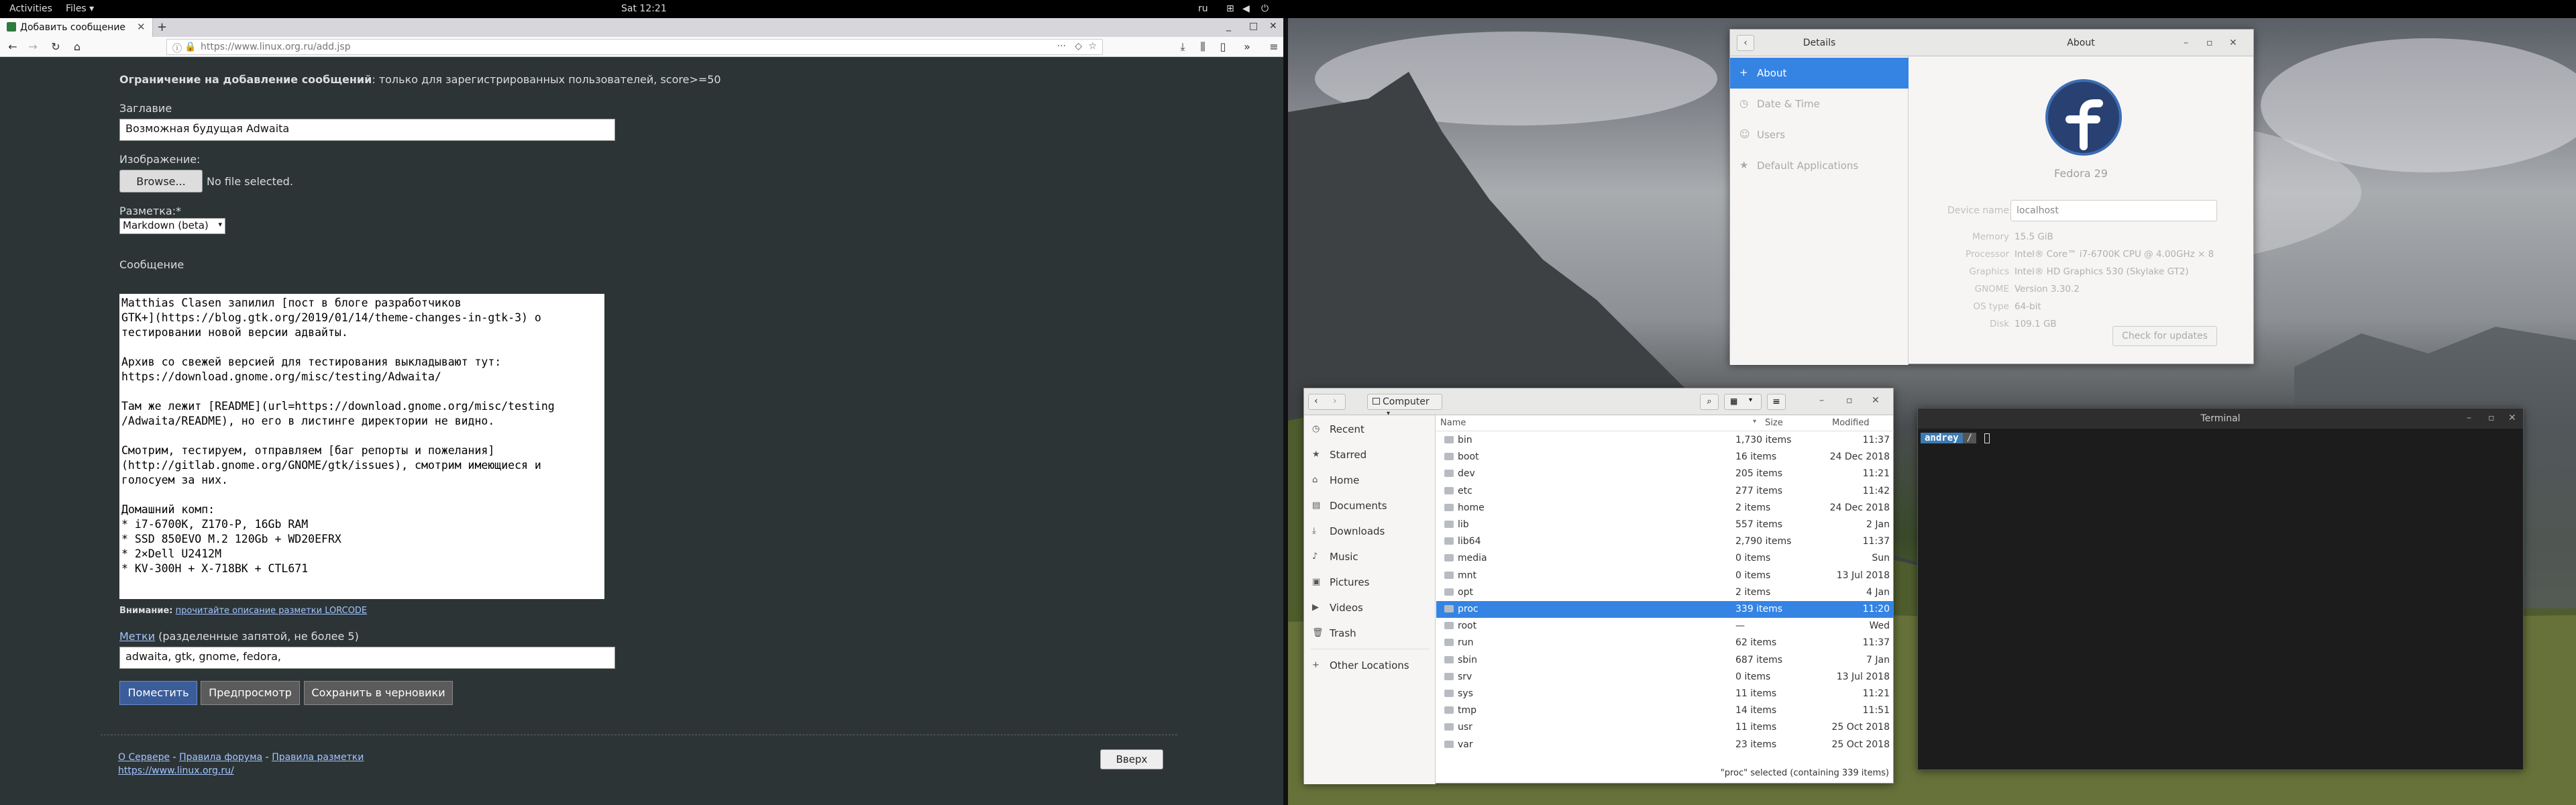 Image resolution: width=2576 pixels, height=805 pixels. Describe the element at coordinates (1665, 474) in the screenshot. I see `file-row: dev 205 items 11:21` at that location.